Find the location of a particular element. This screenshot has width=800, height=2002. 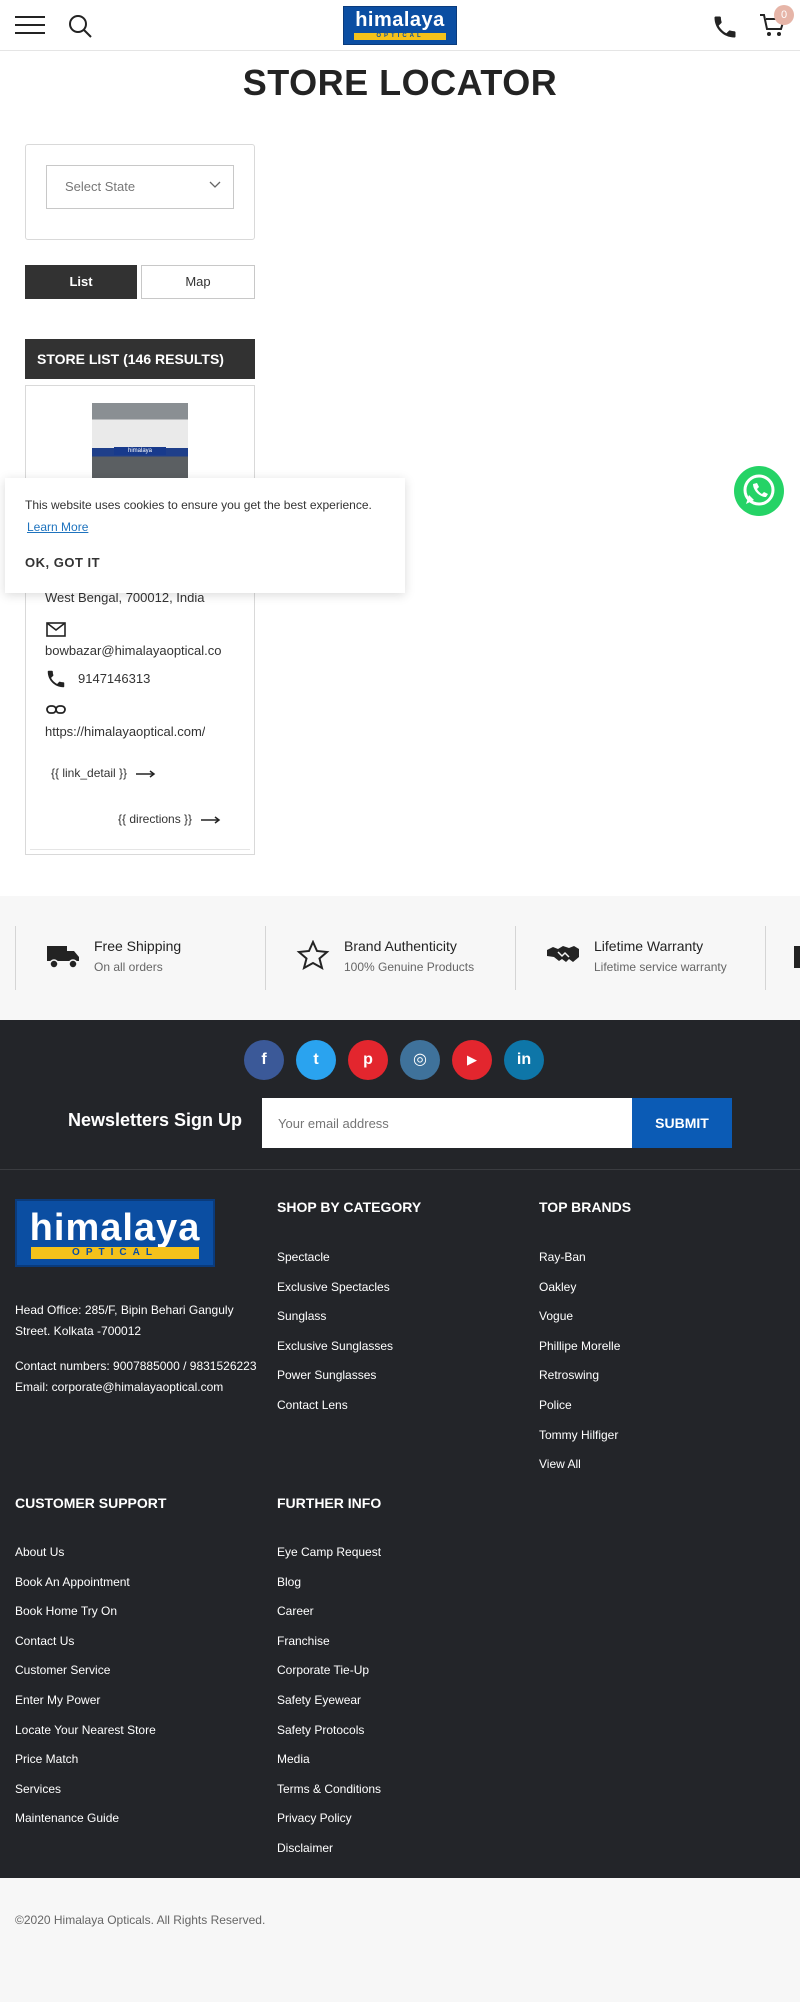

store-image: himalaya is located at coordinates (140, 444).